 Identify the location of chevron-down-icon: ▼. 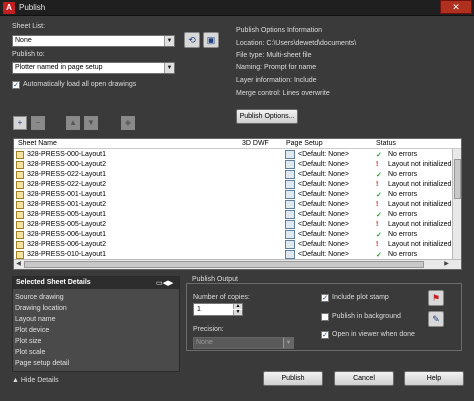
(169, 41).